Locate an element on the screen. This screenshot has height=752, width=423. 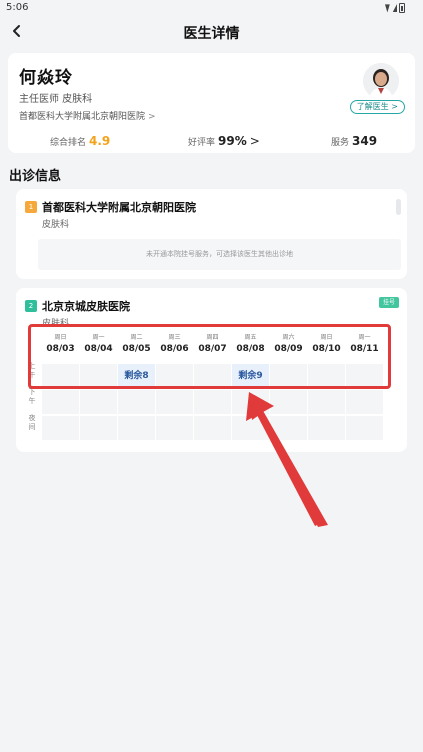
praise-stat: 好评率 99% > is located at coordinates (224, 142).